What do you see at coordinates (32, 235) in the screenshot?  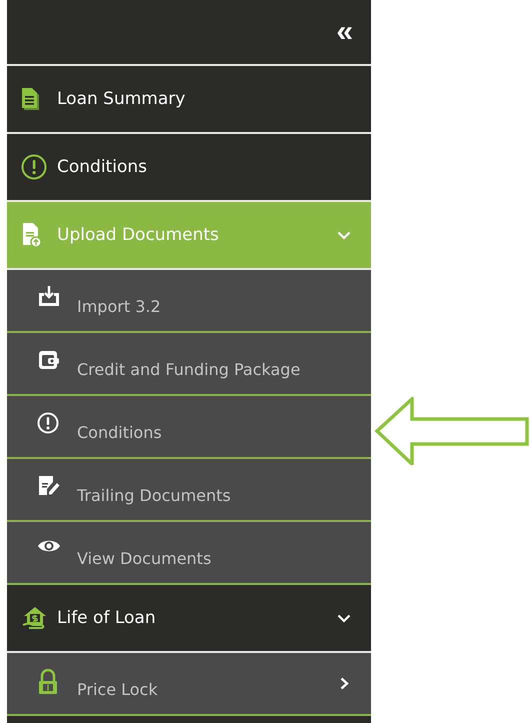 I see `document-upload-icon` at bounding box center [32, 235].